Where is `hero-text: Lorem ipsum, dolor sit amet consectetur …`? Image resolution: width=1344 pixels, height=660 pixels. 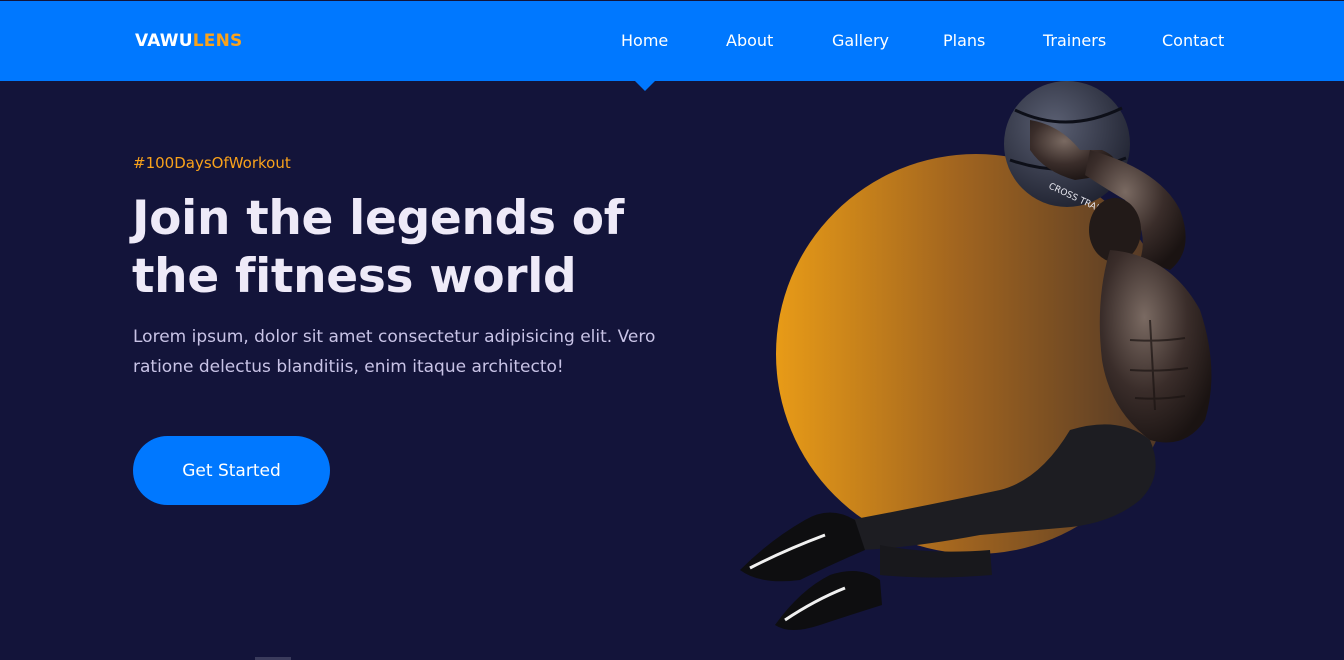 hero-text: Lorem ipsum, dolor sit amet consectetur … is located at coordinates (394, 352).